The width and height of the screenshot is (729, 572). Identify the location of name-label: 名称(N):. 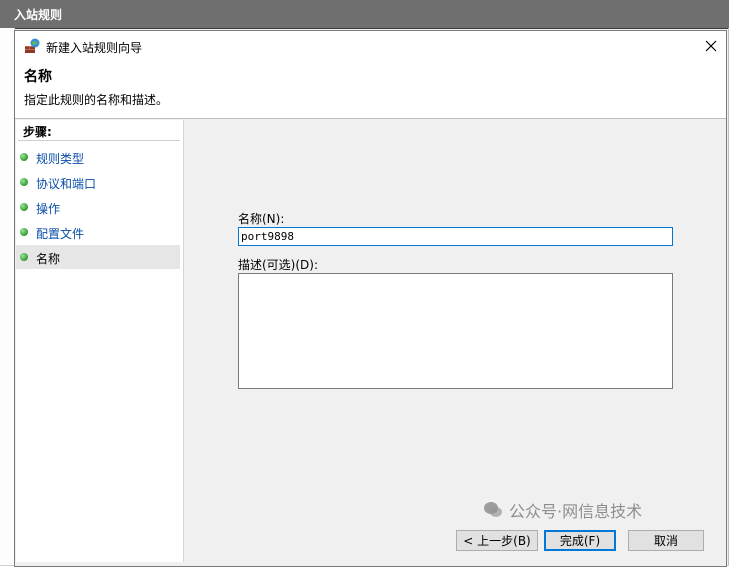
(261, 219).